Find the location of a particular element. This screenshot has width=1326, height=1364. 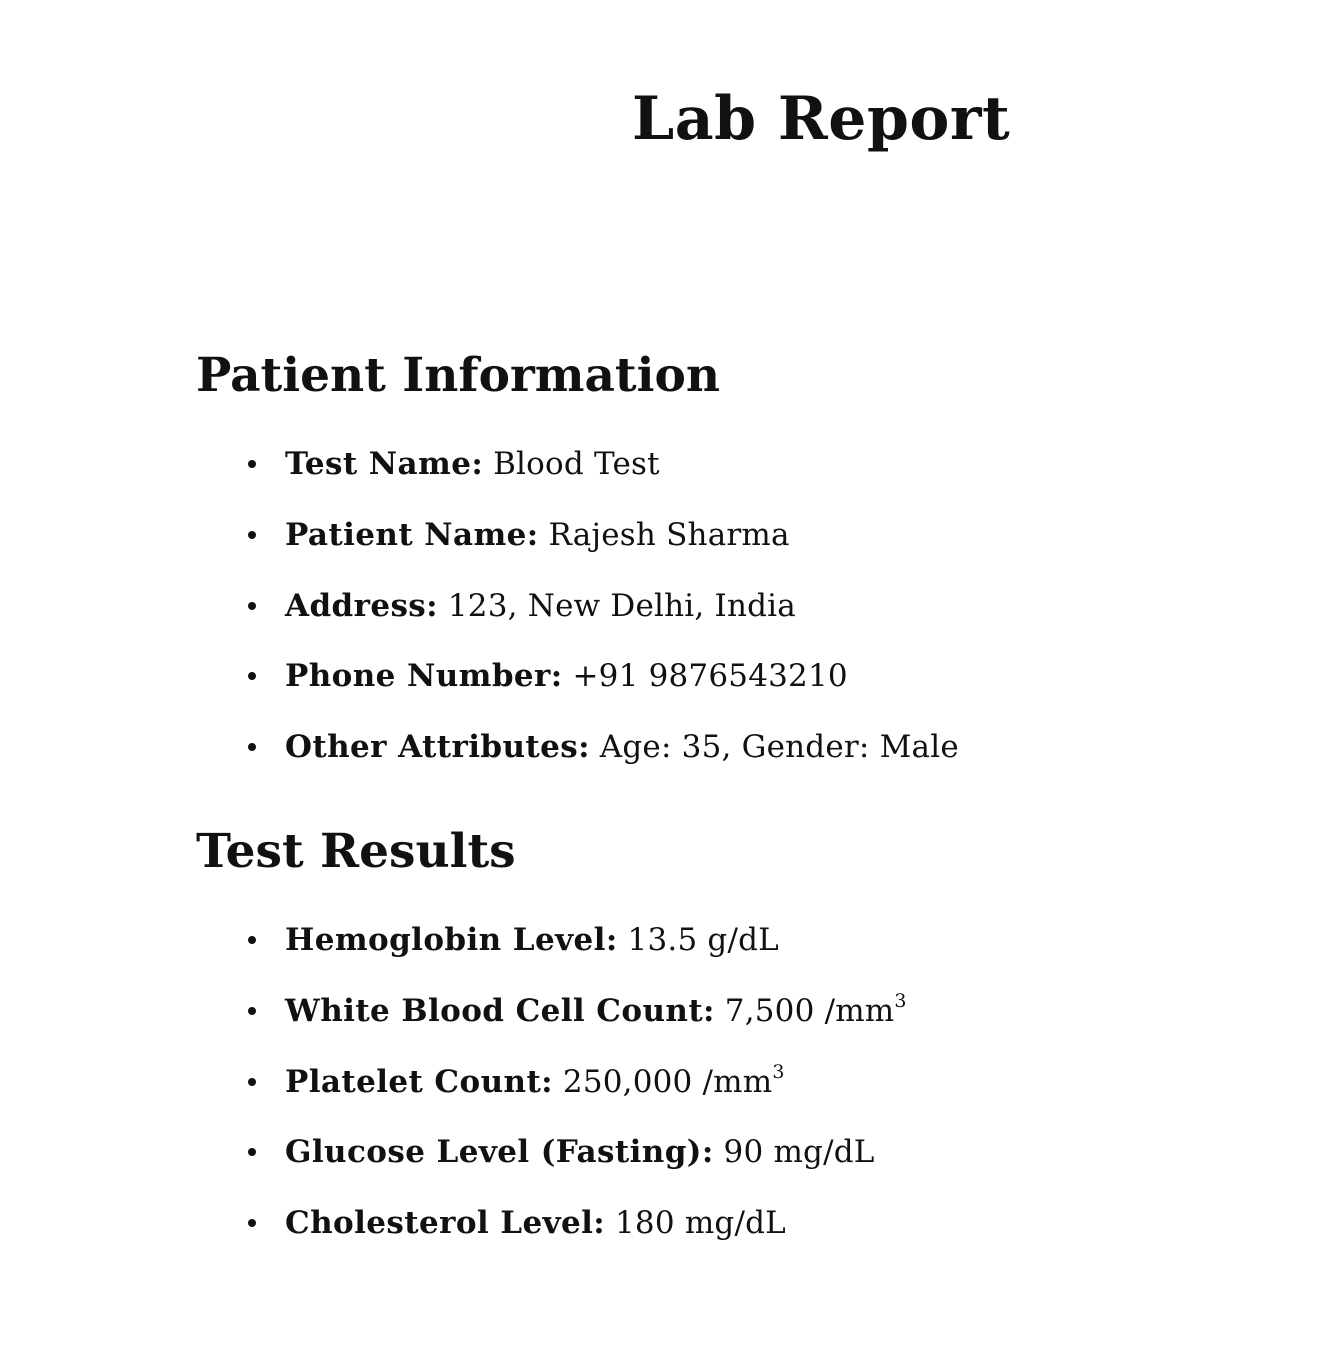

field-value: 250,000 /mm is located at coordinates (667, 1081).